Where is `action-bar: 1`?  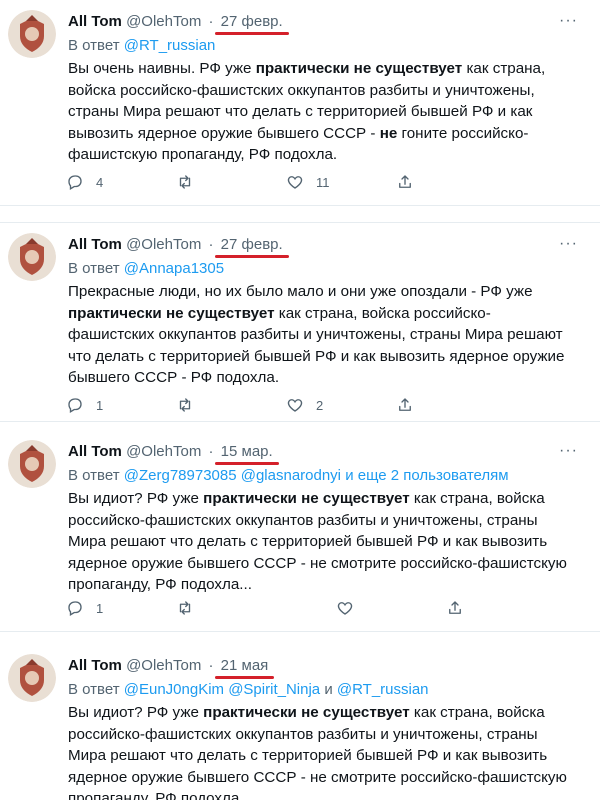
action-bar: 1 is located at coordinates (291, 608).